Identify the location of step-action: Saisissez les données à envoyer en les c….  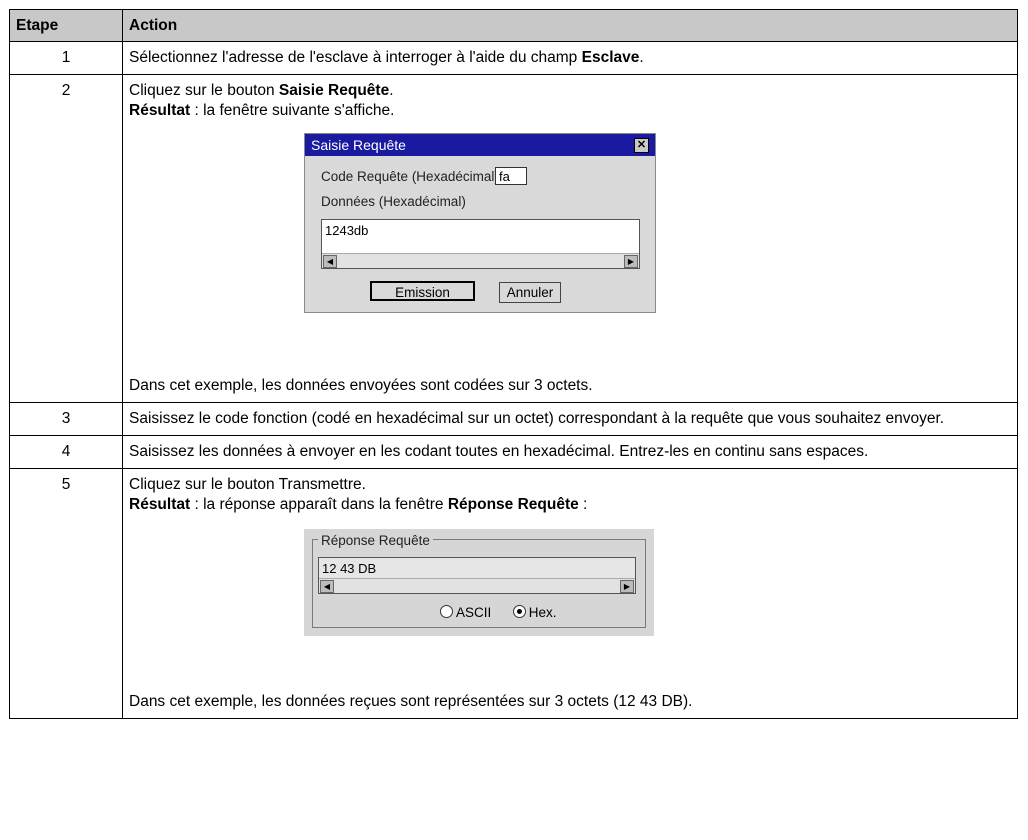
(570, 452).